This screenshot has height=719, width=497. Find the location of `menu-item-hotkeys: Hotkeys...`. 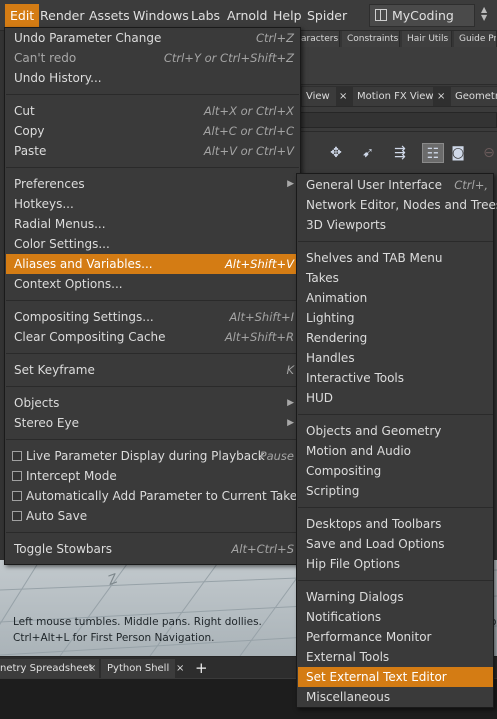

menu-item-hotkeys: Hotkeys... is located at coordinates (152, 204).